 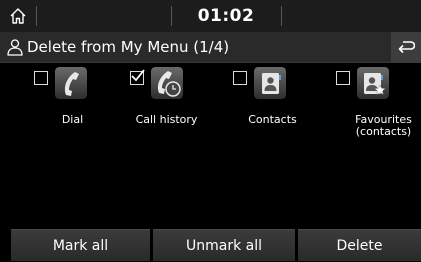 What do you see at coordinates (262, 107) in the screenshot?
I see `menu-item-contacts: Contacts` at bounding box center [262, 107].